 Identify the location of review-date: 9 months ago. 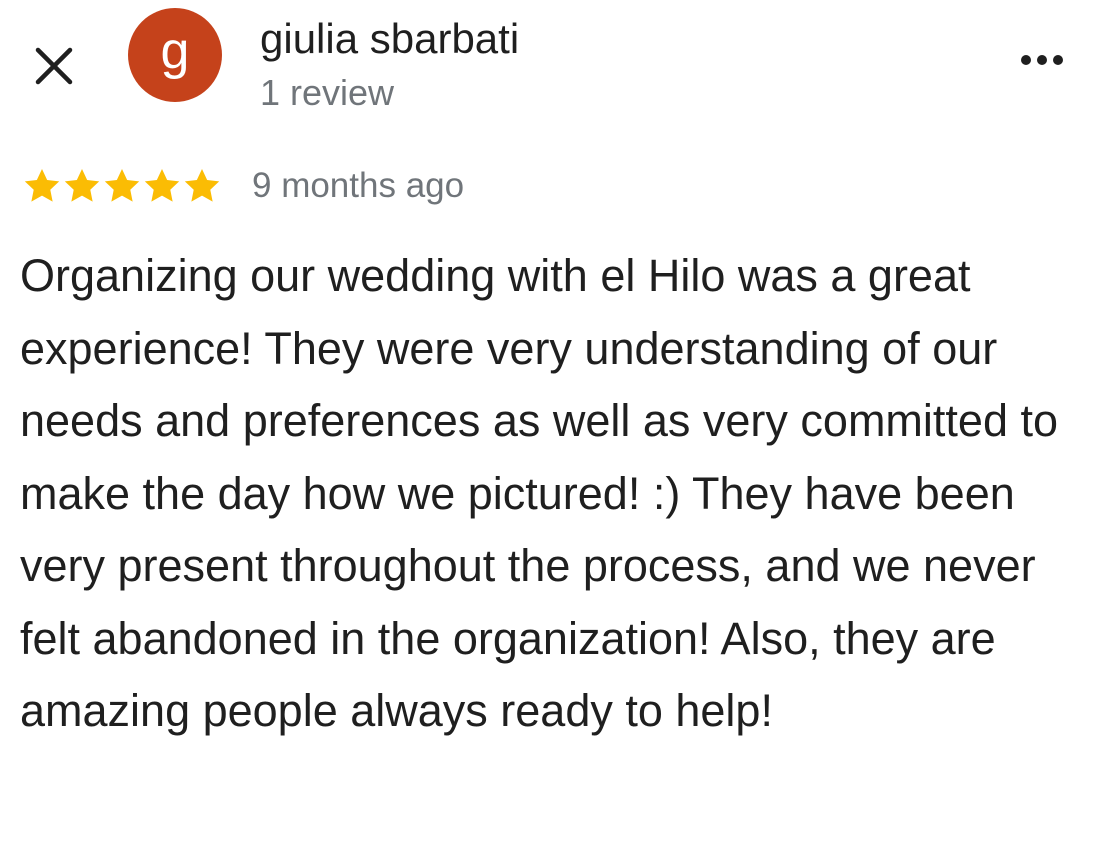
(358, 185).